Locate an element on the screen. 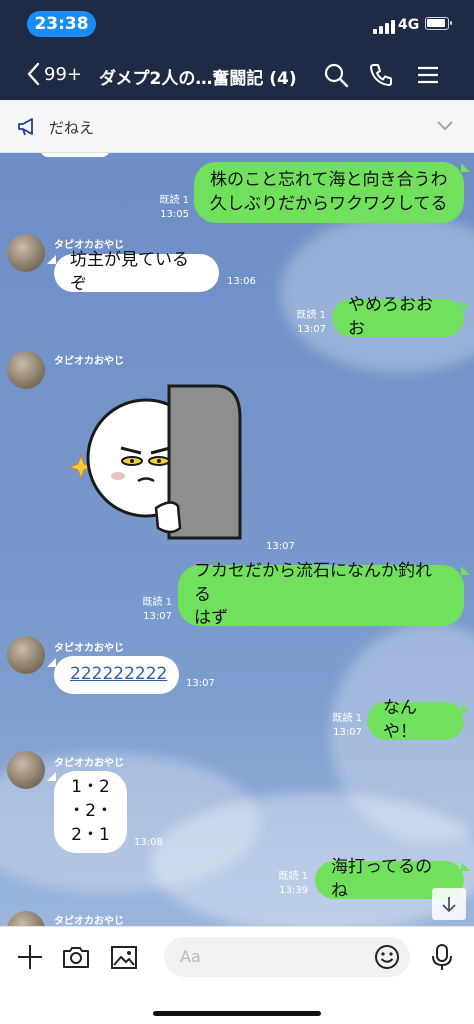 The height and width of the screenshot is (1024, 474). previous-bubble is located at coordinates (75, 155).